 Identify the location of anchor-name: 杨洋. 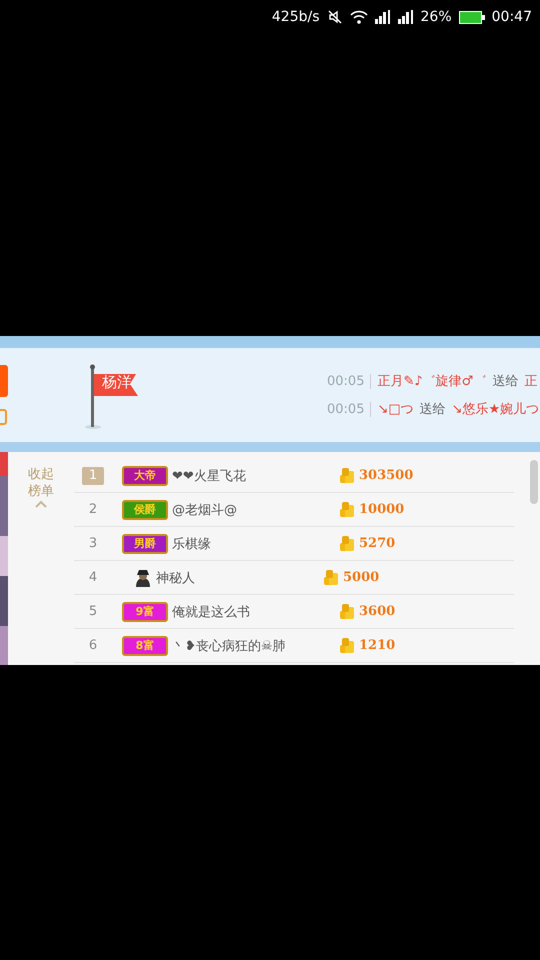
(117, 382).